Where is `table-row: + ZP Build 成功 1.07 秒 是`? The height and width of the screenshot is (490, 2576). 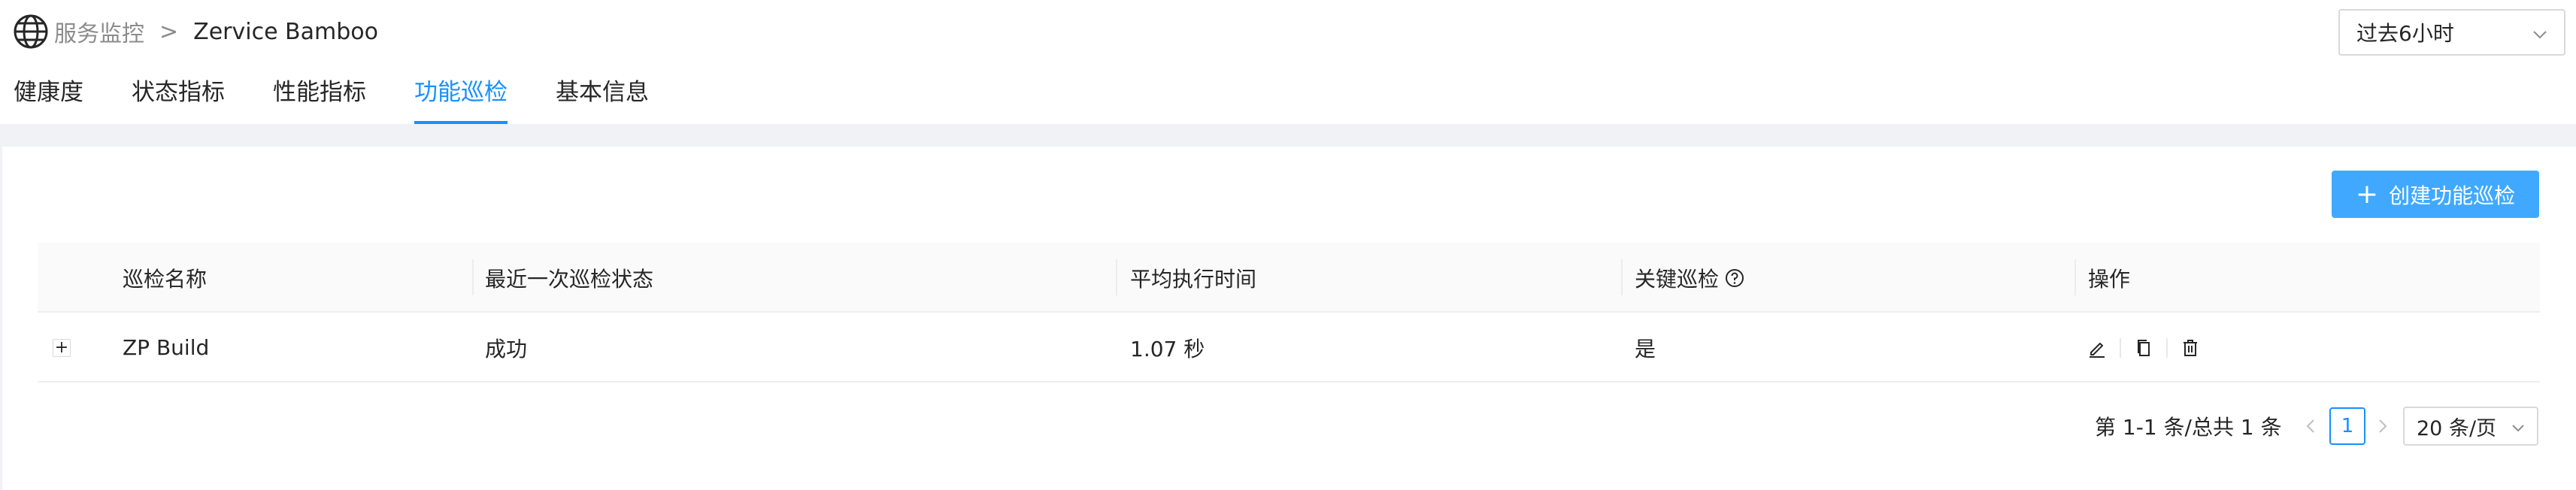 table-row: + ZP Build 成功 1.07 秒 是 is located at coordinates (1289, 348).